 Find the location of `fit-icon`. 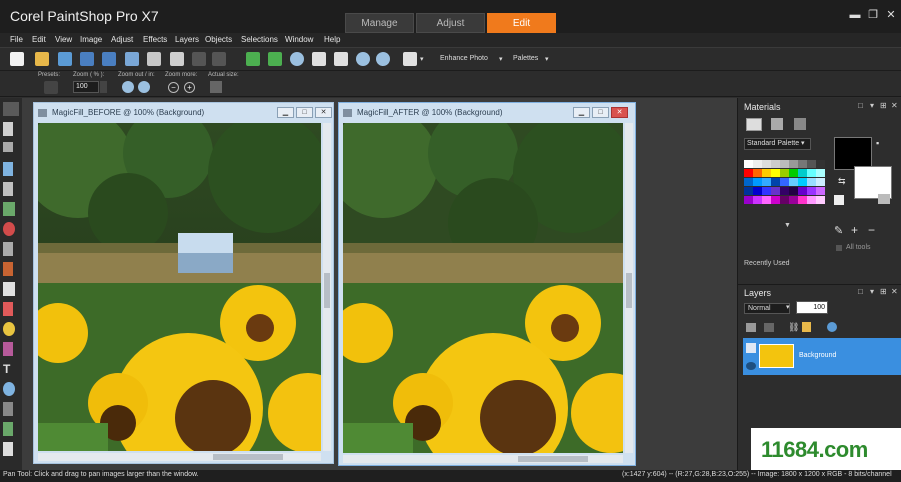

fit-icon is located at coordinates (319, 59).